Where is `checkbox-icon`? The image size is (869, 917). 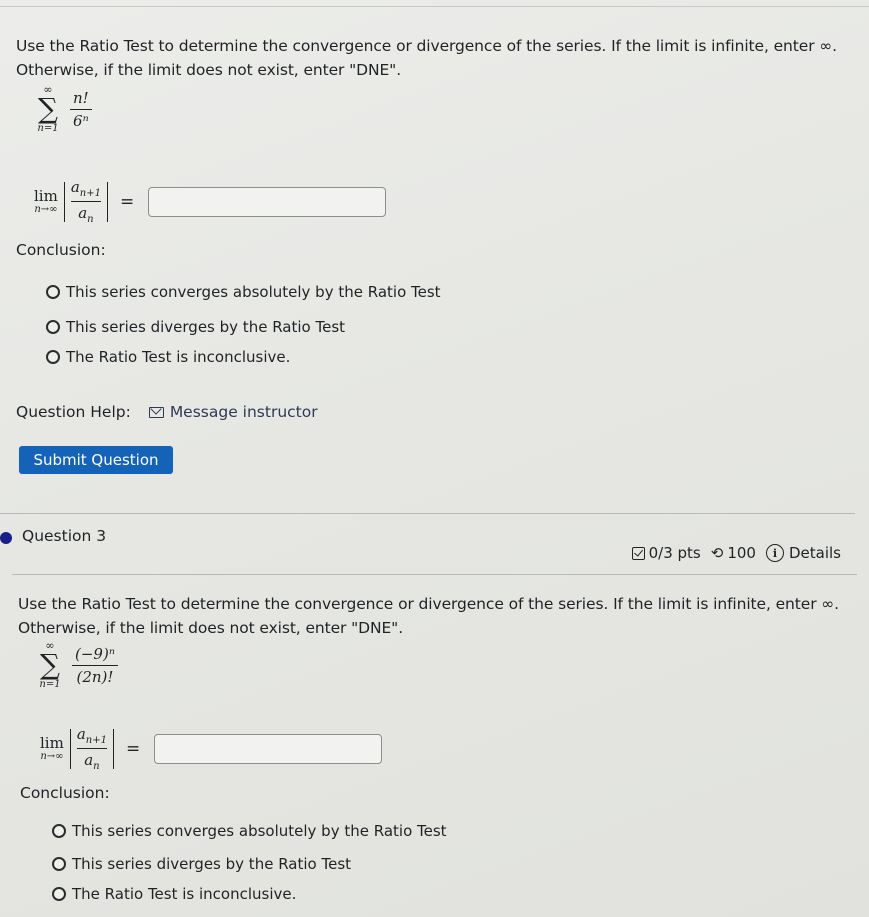 checkbox-icon is located at coordinates (638, 553).